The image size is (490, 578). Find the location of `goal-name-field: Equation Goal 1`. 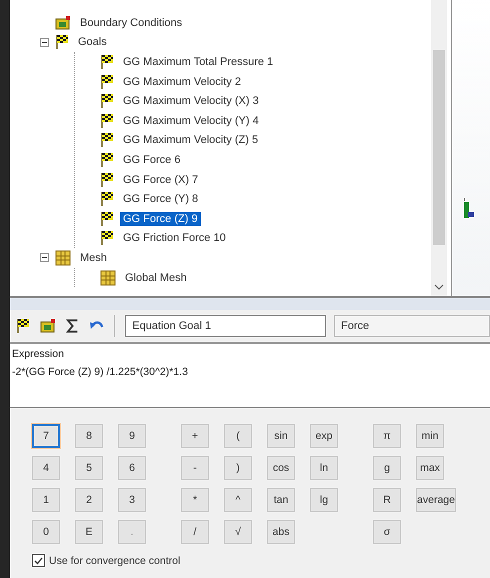

goal-name-field: Equation Goal 1 is located at coordinates (225, 326).